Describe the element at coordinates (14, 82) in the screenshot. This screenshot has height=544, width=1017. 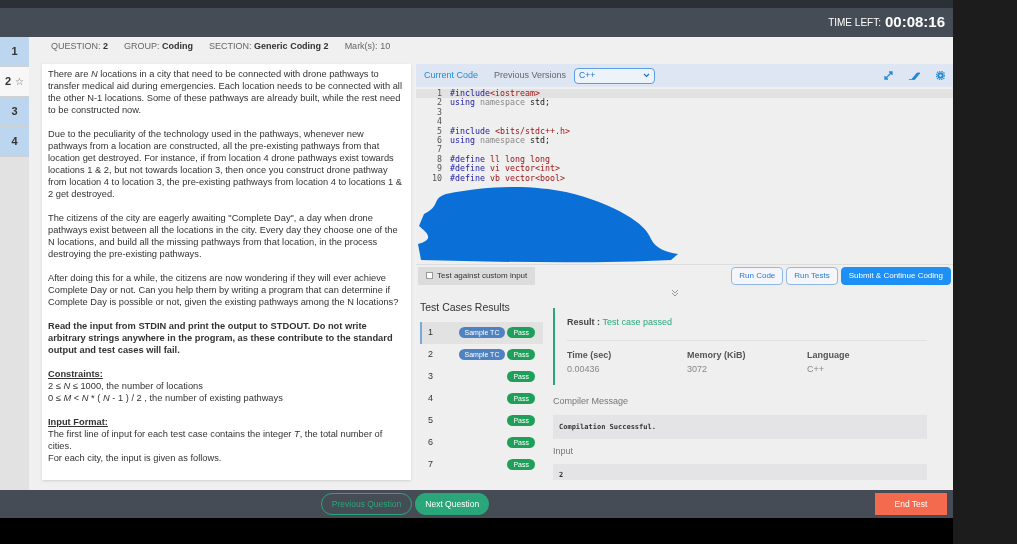
I see `question-number: 2 ☆` at that location.